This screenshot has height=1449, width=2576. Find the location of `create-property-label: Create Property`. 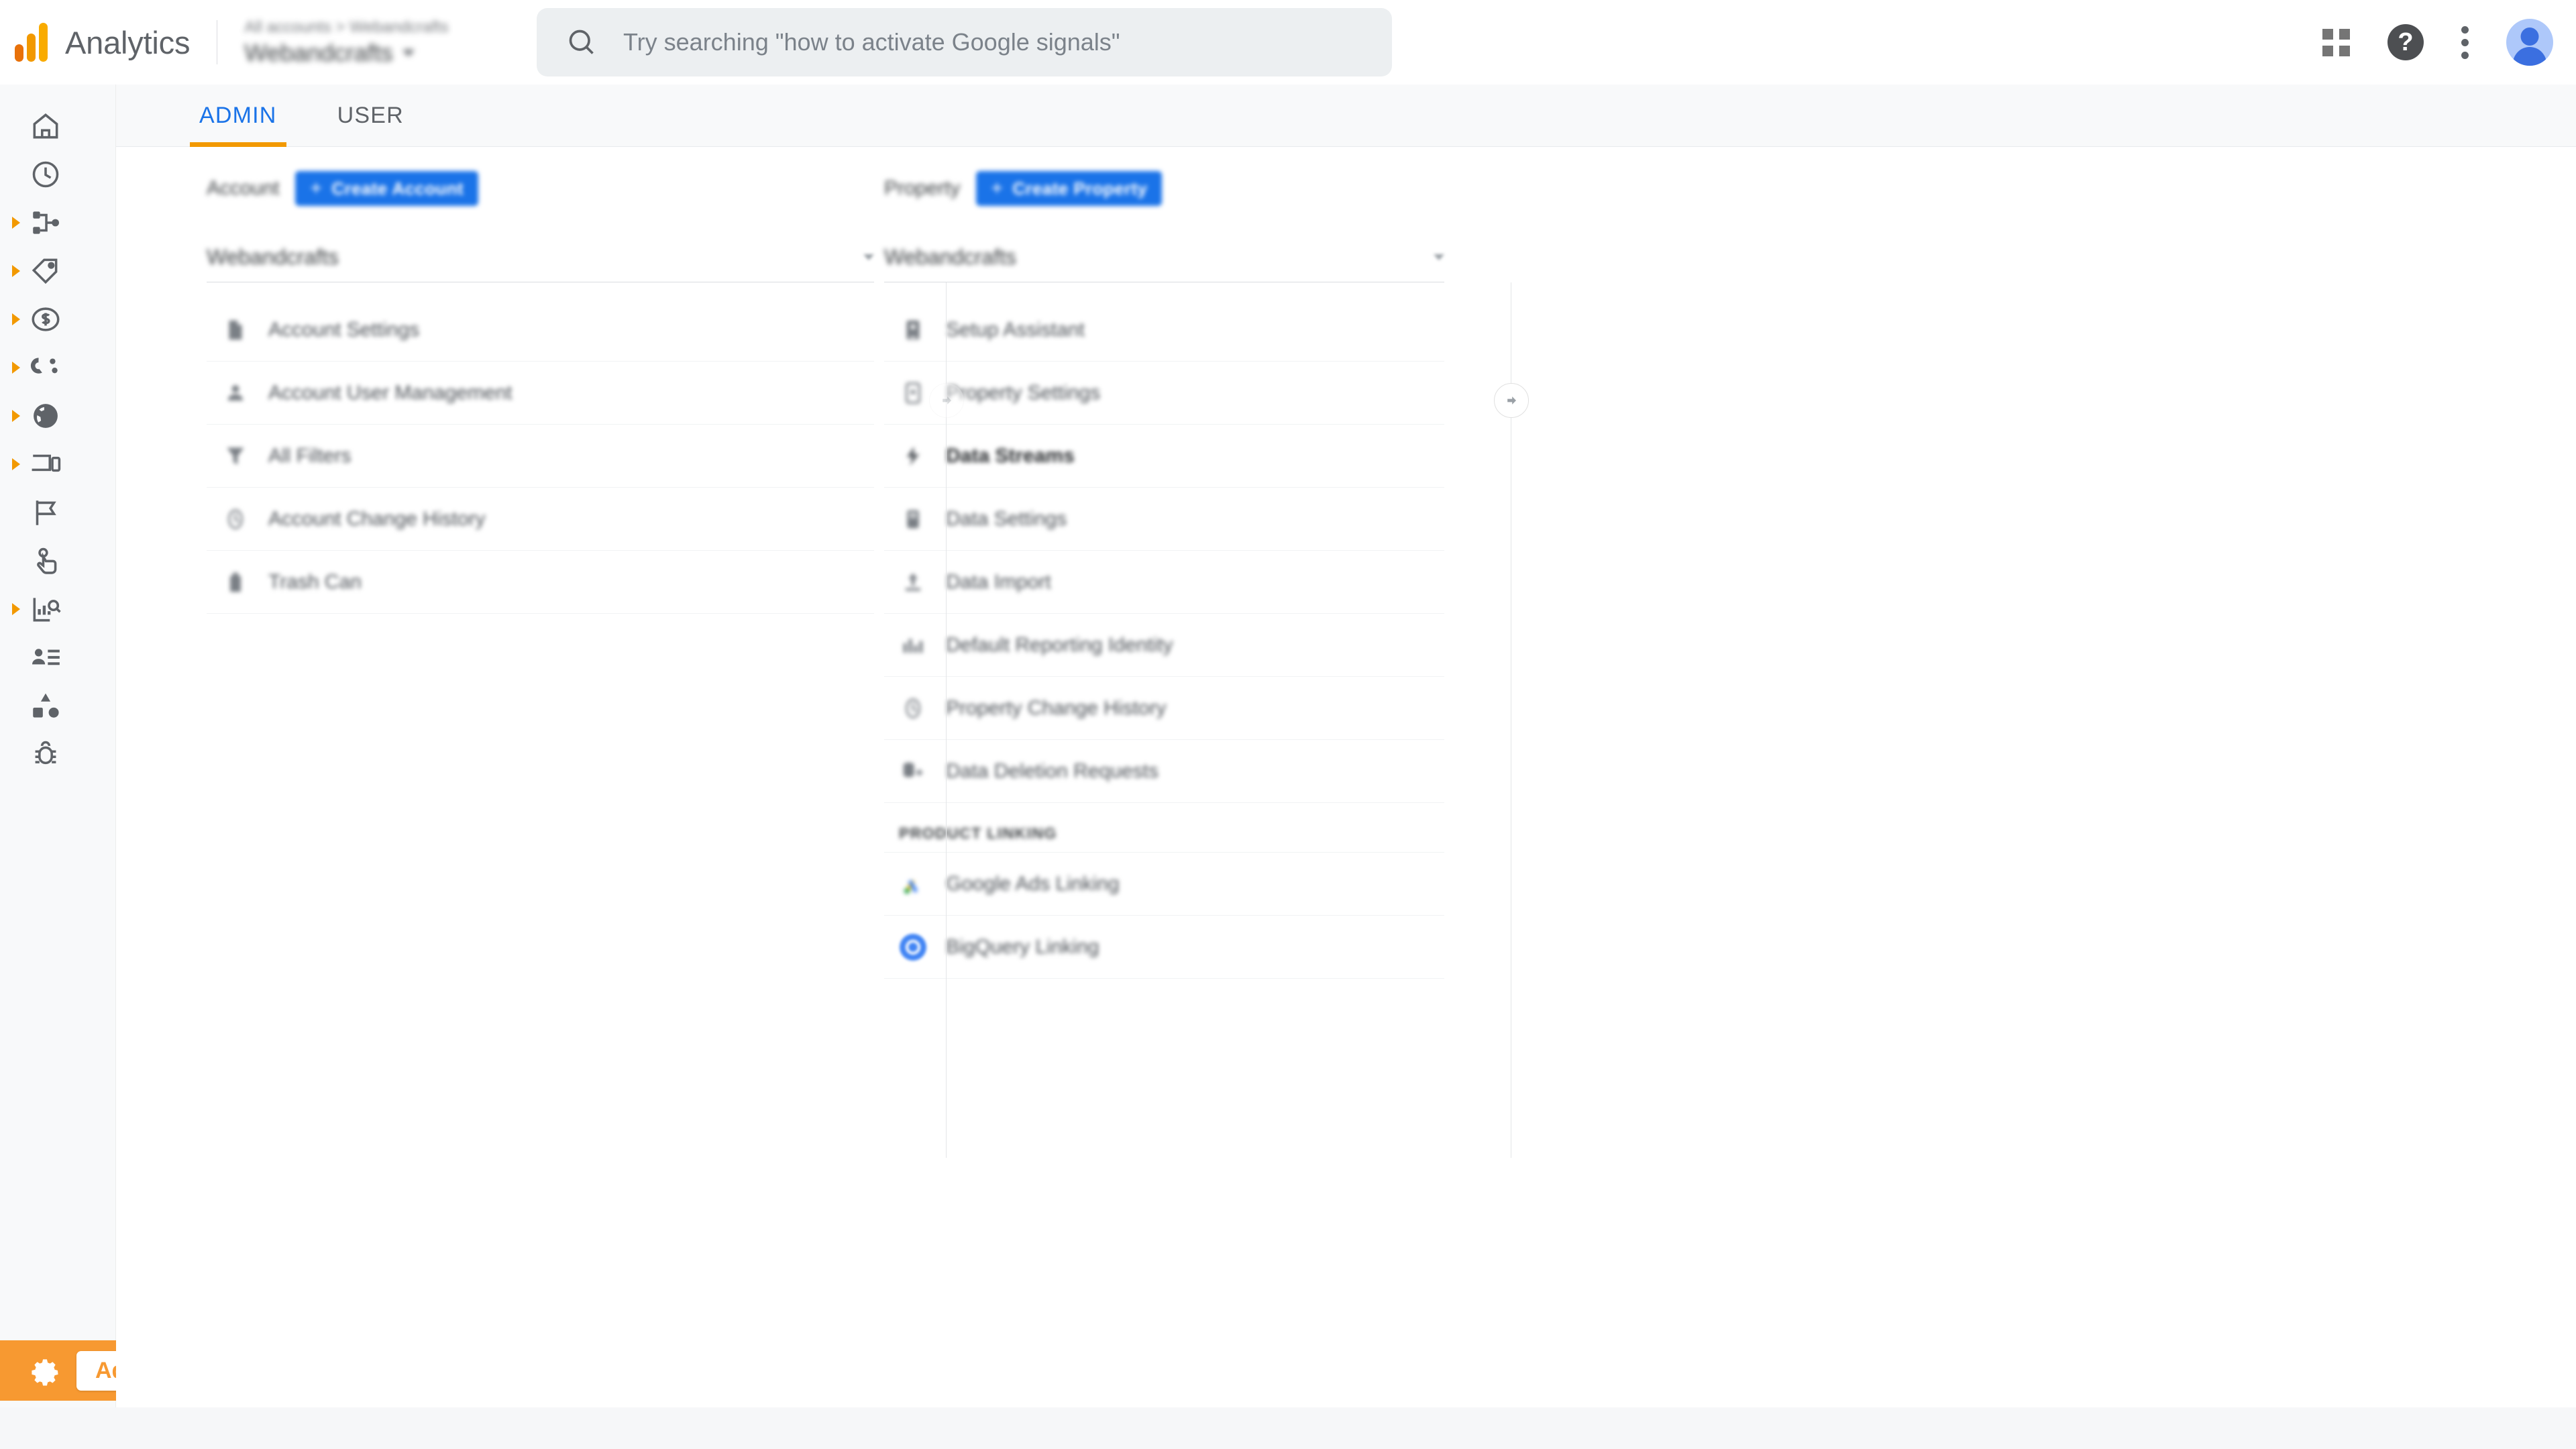

create-property-label: Create Property is located at coordinates (1080, 188).